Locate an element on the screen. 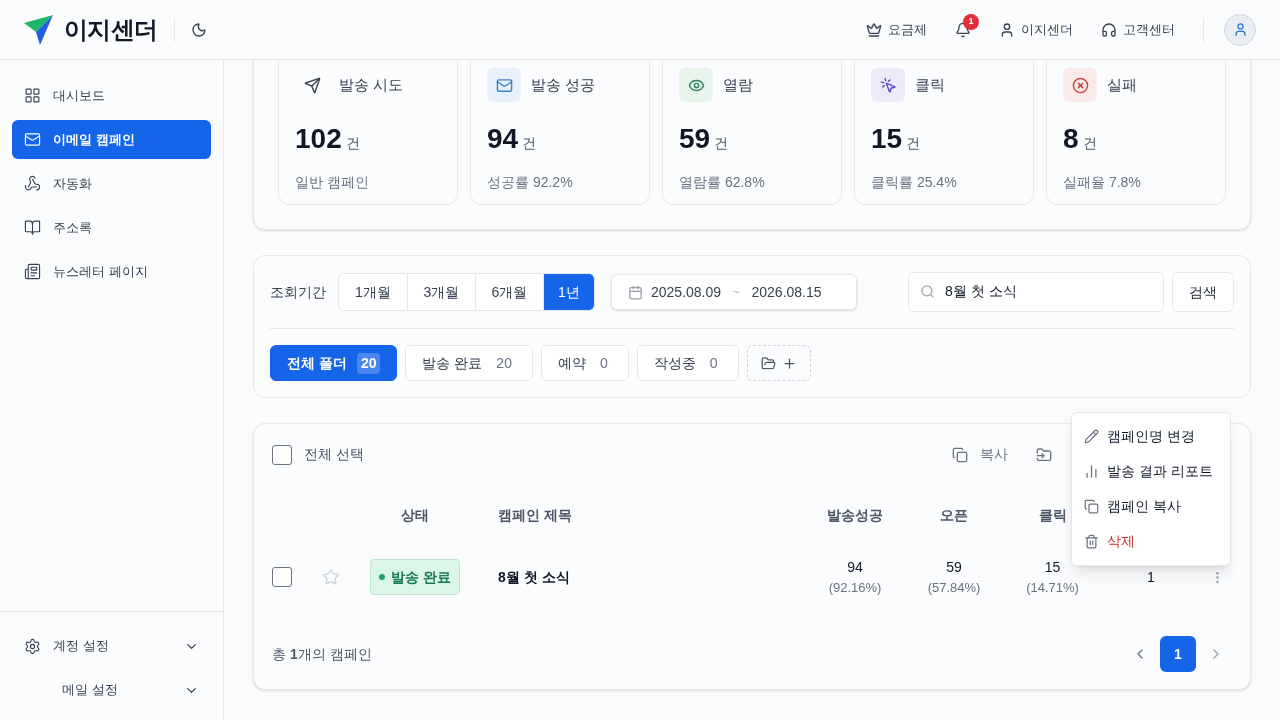  page-button: 1 is located at coordinates (1178, 654).